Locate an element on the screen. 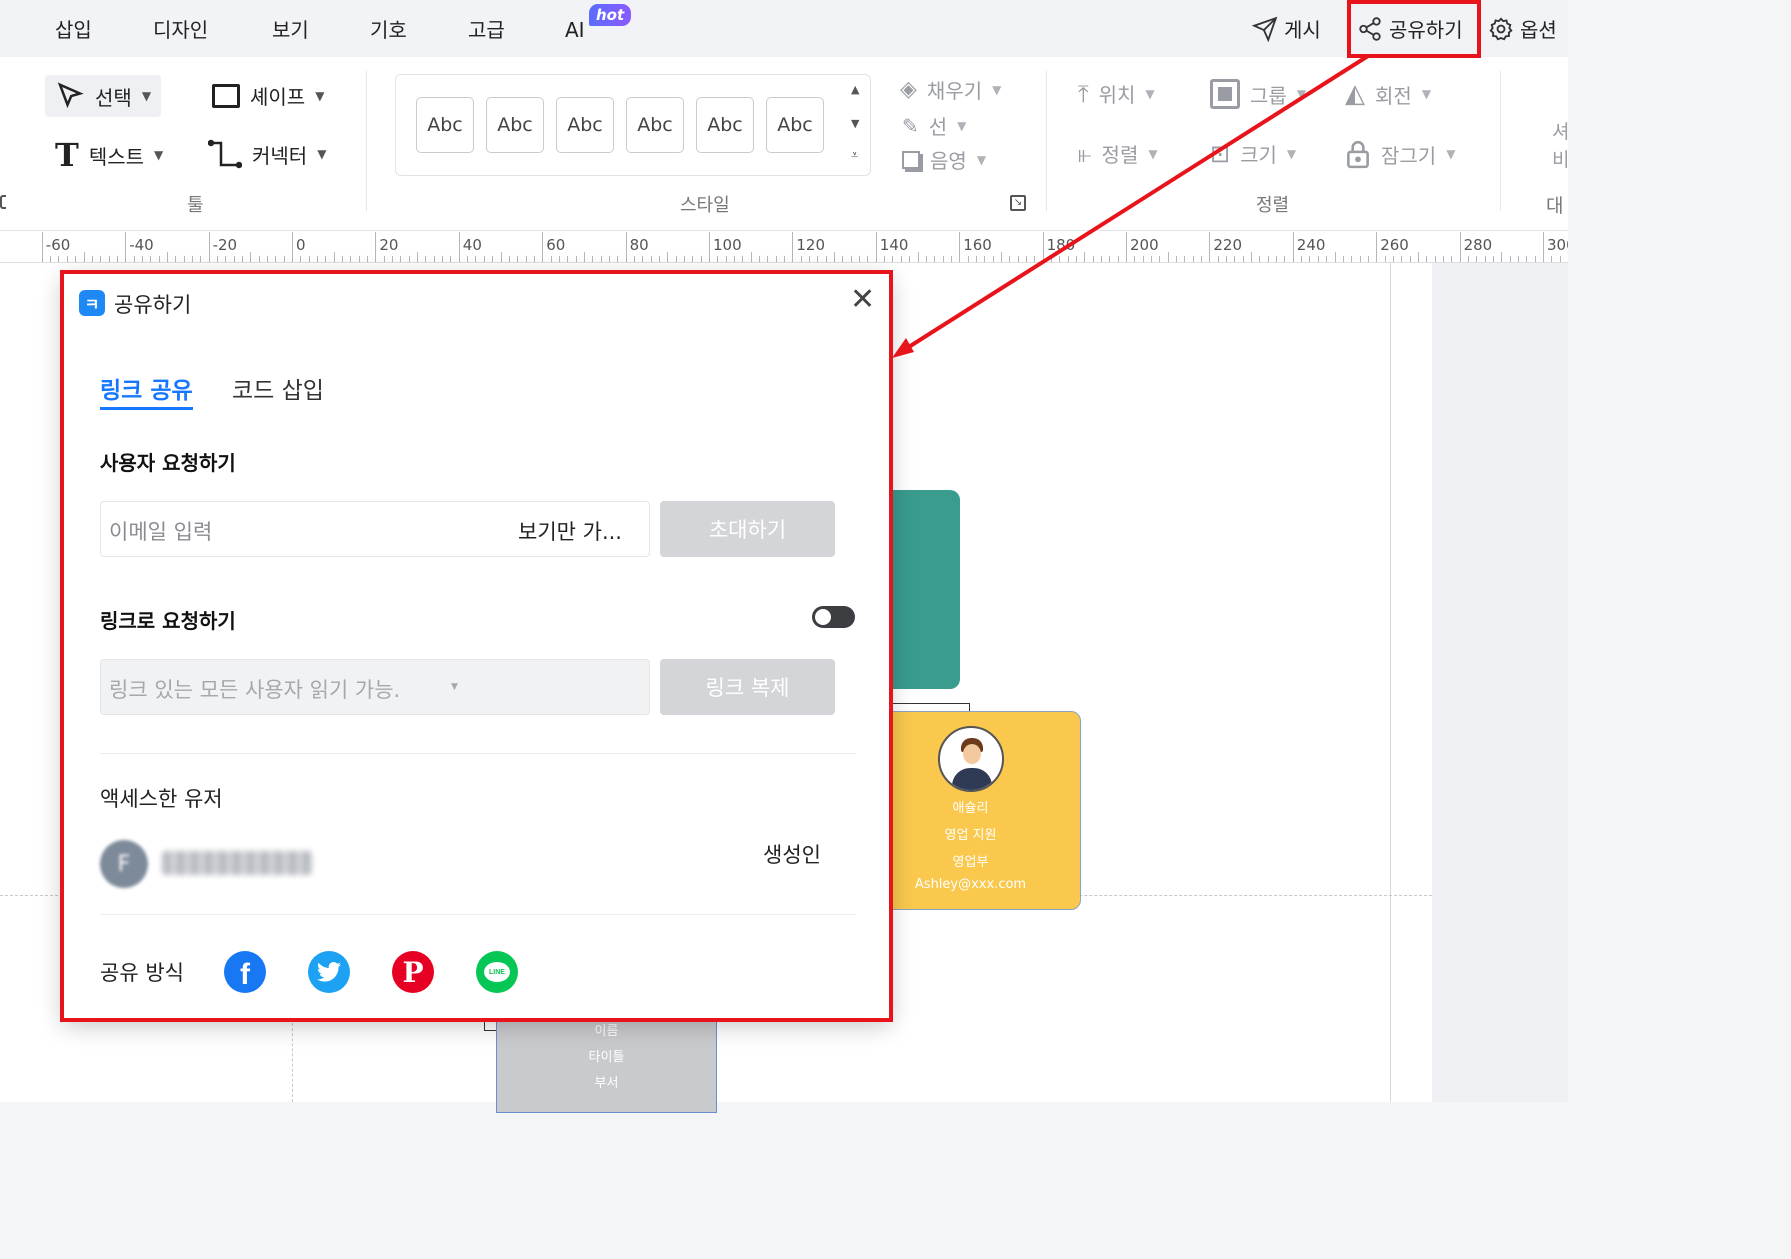  link-permission-select: 링크 있는 모든 사용자 읽기 가능. ▼ is located at coordinates (375, 687).